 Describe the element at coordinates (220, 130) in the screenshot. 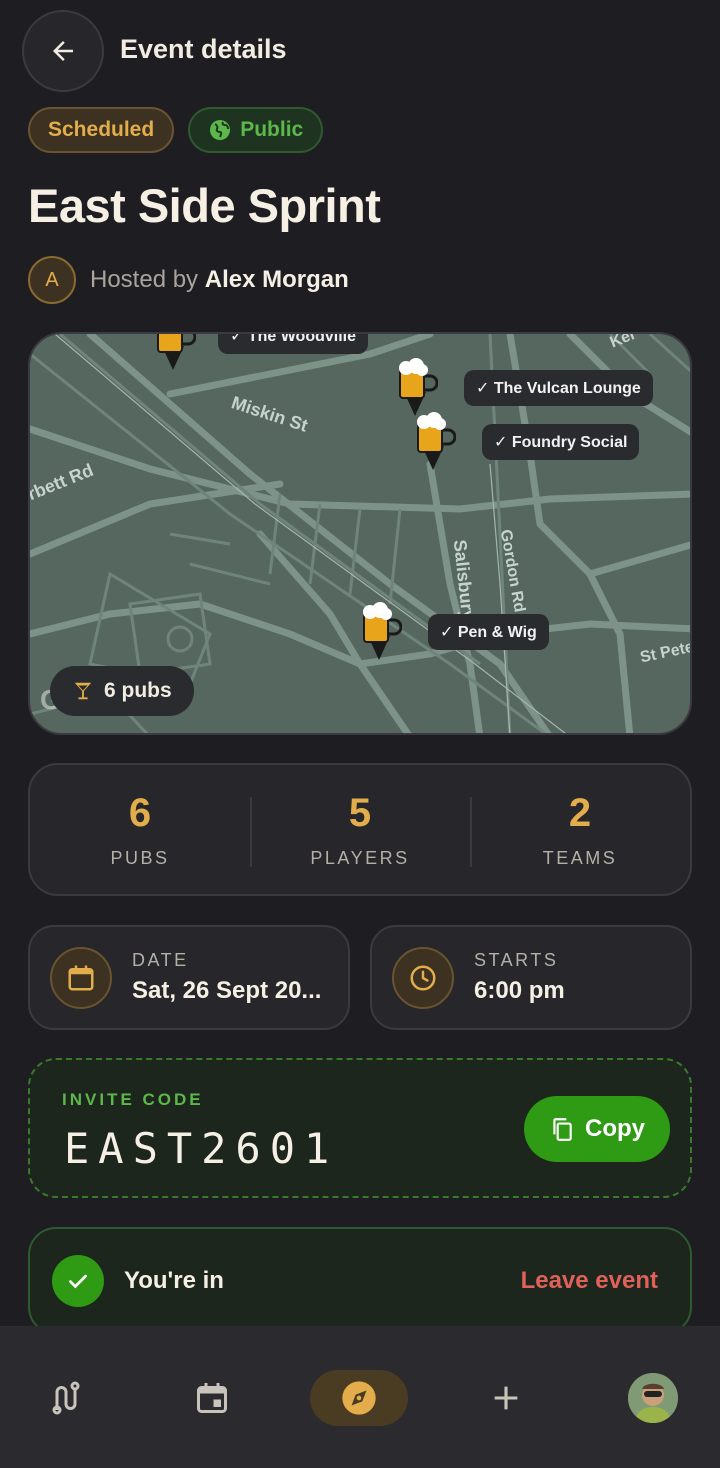

I see `globe-icon` at that location.